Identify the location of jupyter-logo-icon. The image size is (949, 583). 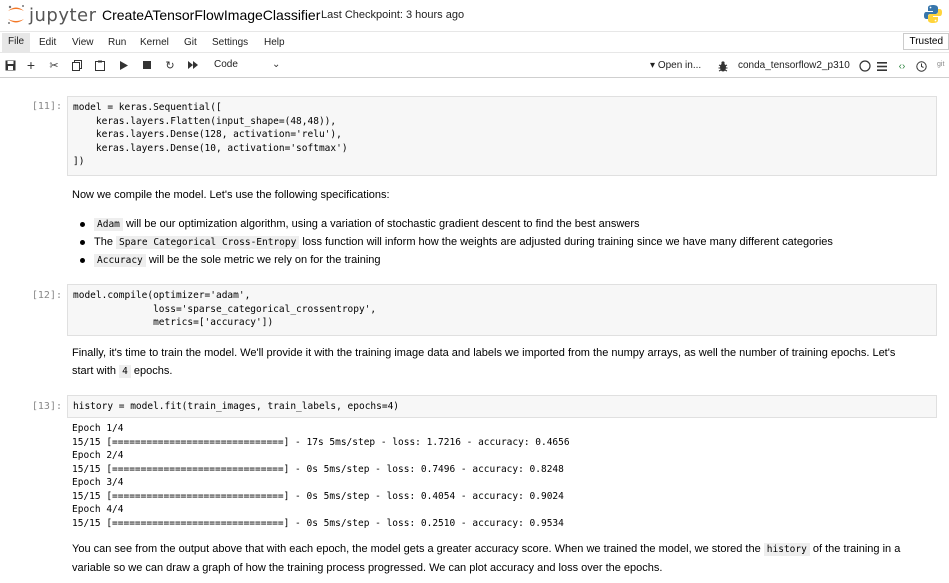
(16, 14).